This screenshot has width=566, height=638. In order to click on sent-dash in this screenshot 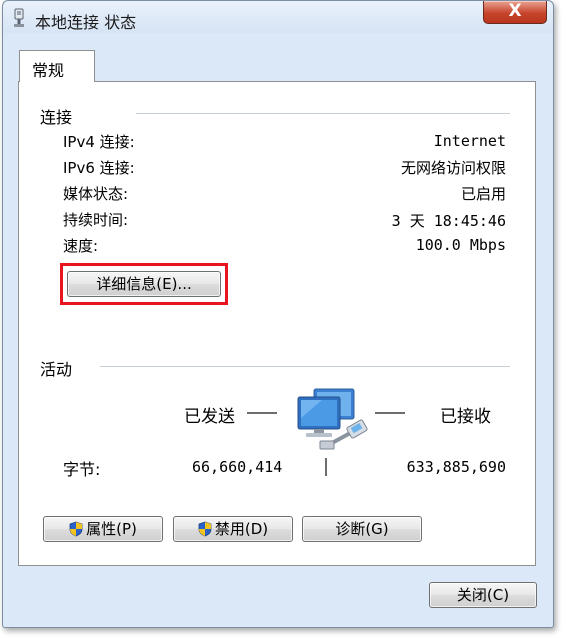, I will do `click(262, 413)`.